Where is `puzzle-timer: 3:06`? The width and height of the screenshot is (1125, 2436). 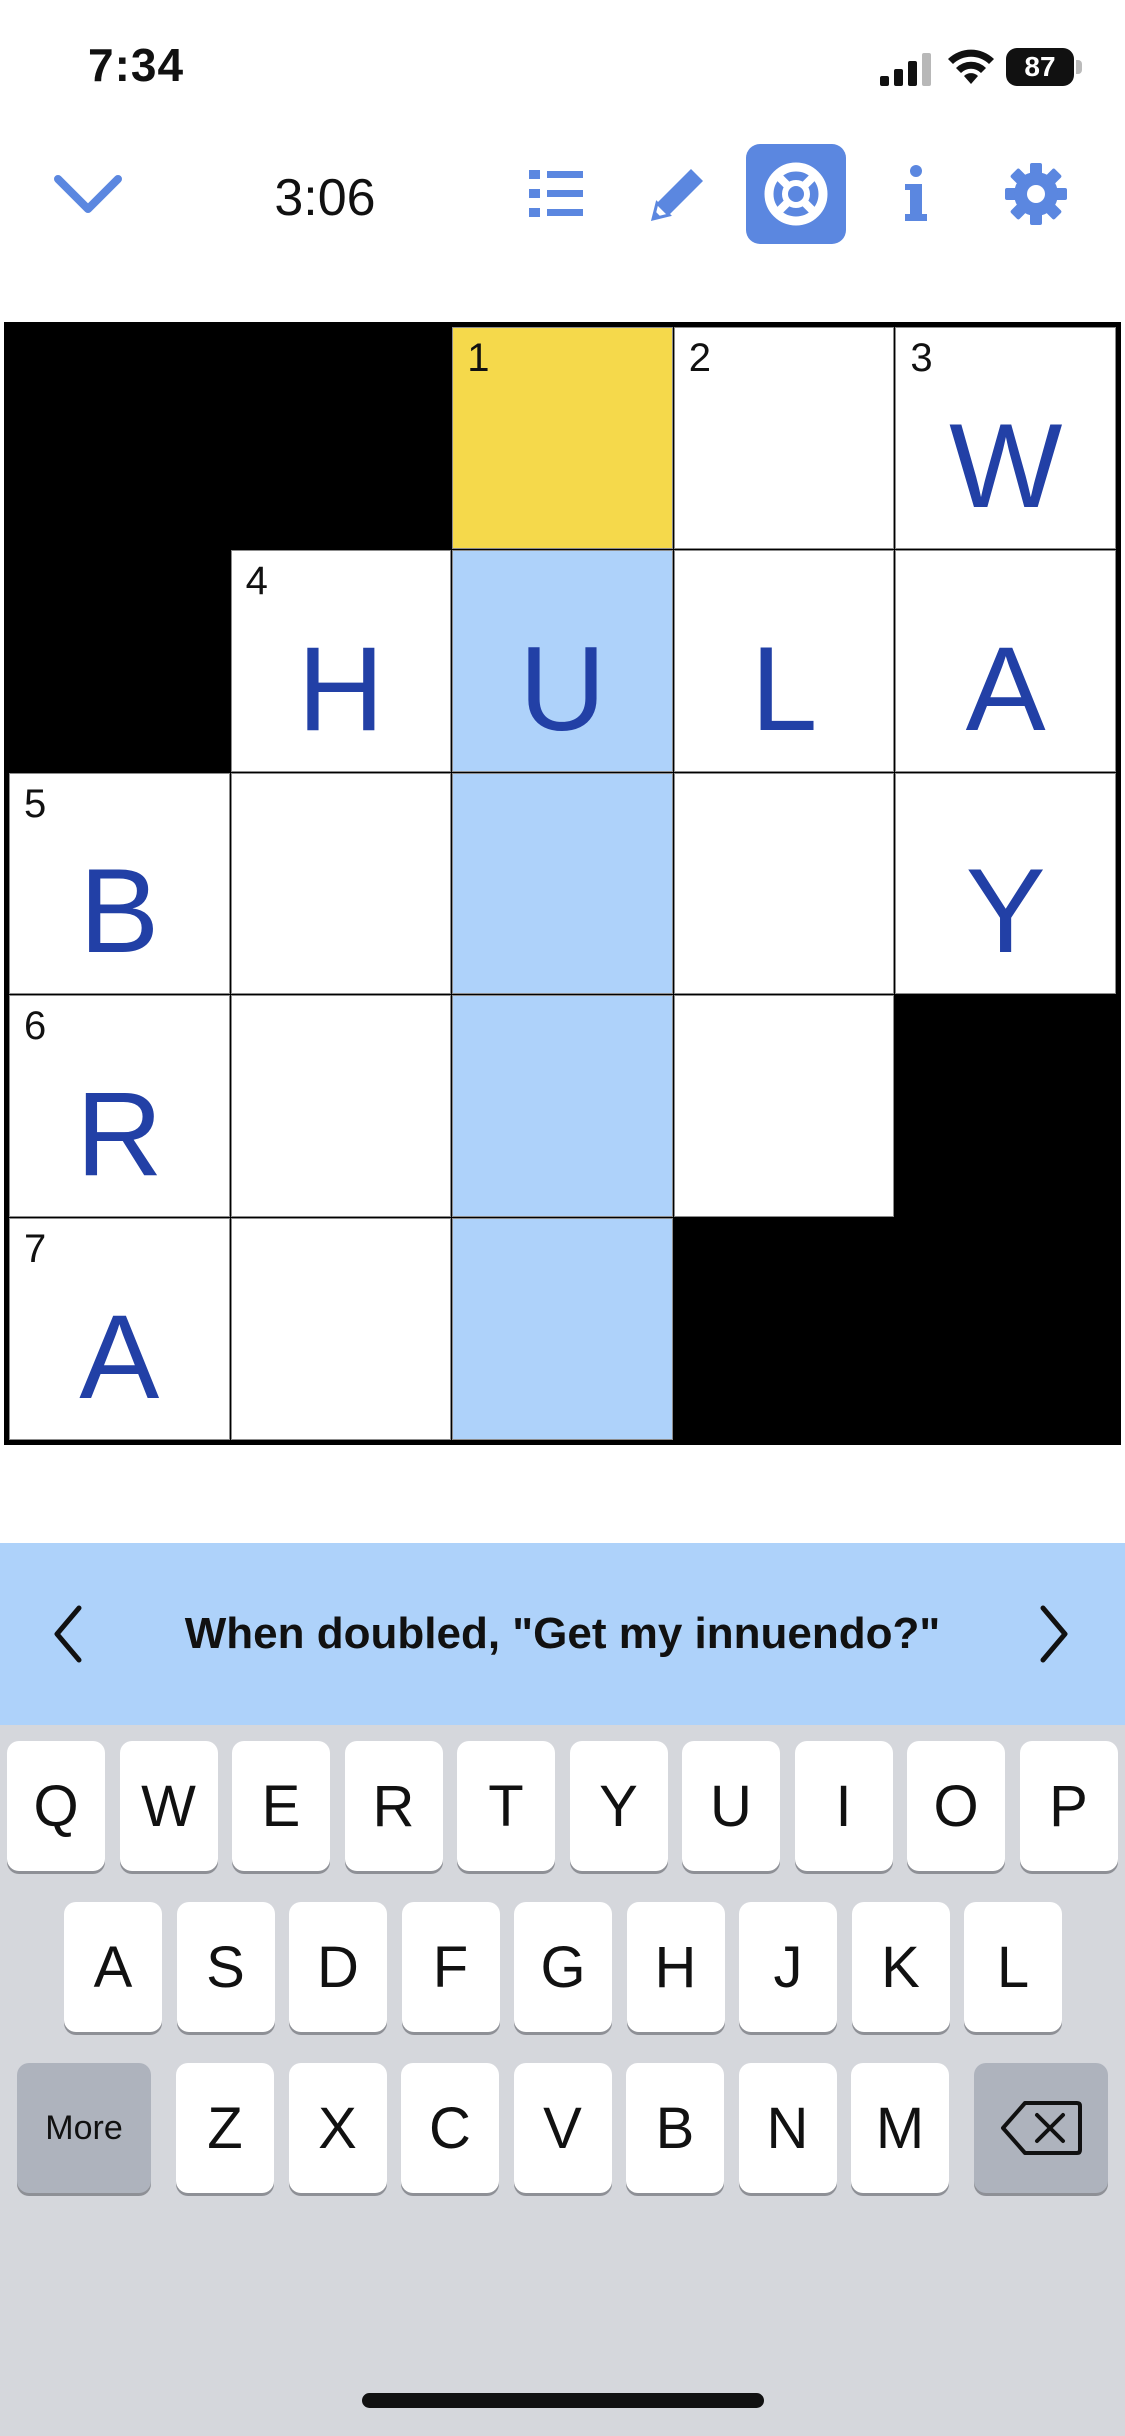 puzzle-timer: 3:06 is located at coordinates (325, 198).